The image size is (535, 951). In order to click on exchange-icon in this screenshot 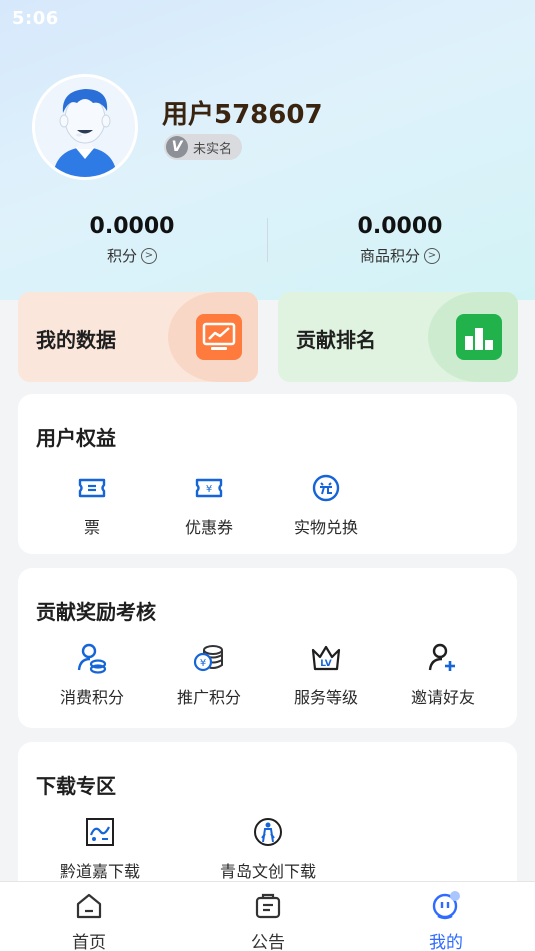, I will do `click(326, 488)`.